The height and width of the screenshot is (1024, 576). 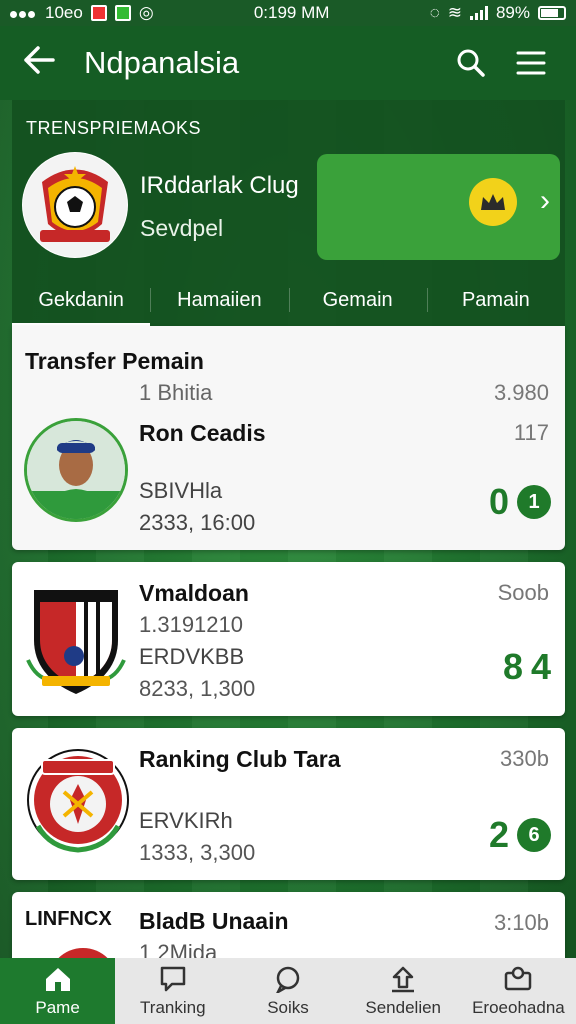 What do you see at coordinates (57, 1007) in the screenshot?
I see `nav-label: Pame` at bounding box center [57, 1007].